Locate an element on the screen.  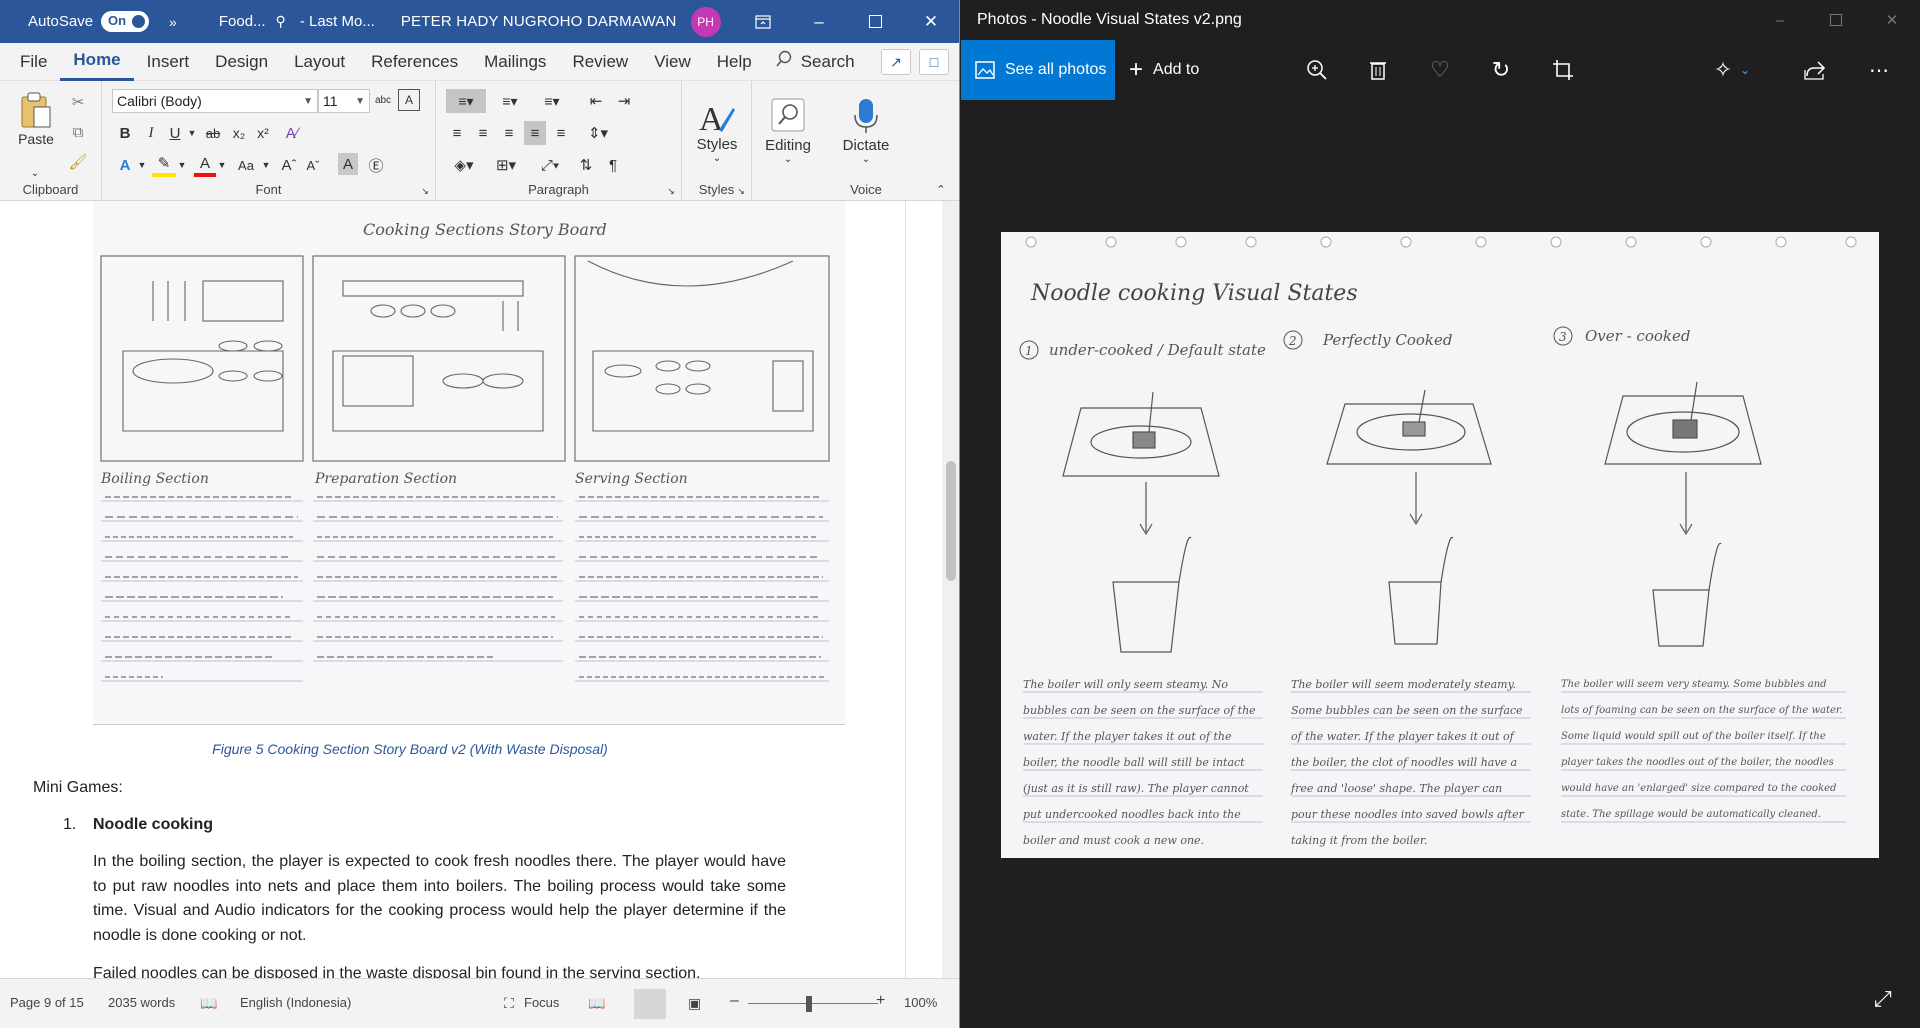
vertical-scrollbar is located at coordinates (950, 589).